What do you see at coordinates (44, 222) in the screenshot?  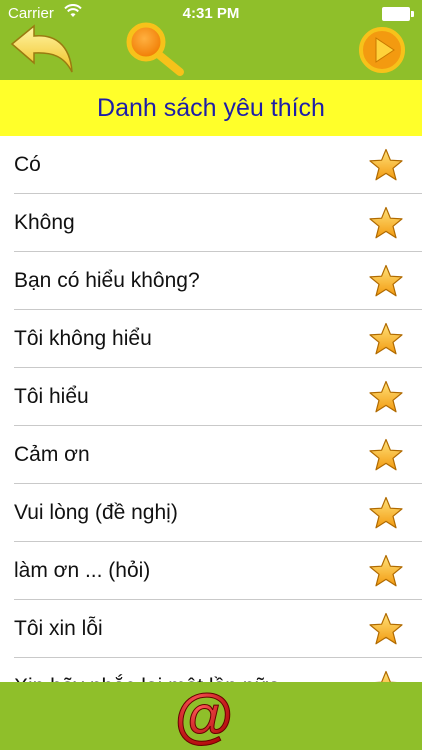 I see `list-item-label: Không` at bounding box center [44, 222].